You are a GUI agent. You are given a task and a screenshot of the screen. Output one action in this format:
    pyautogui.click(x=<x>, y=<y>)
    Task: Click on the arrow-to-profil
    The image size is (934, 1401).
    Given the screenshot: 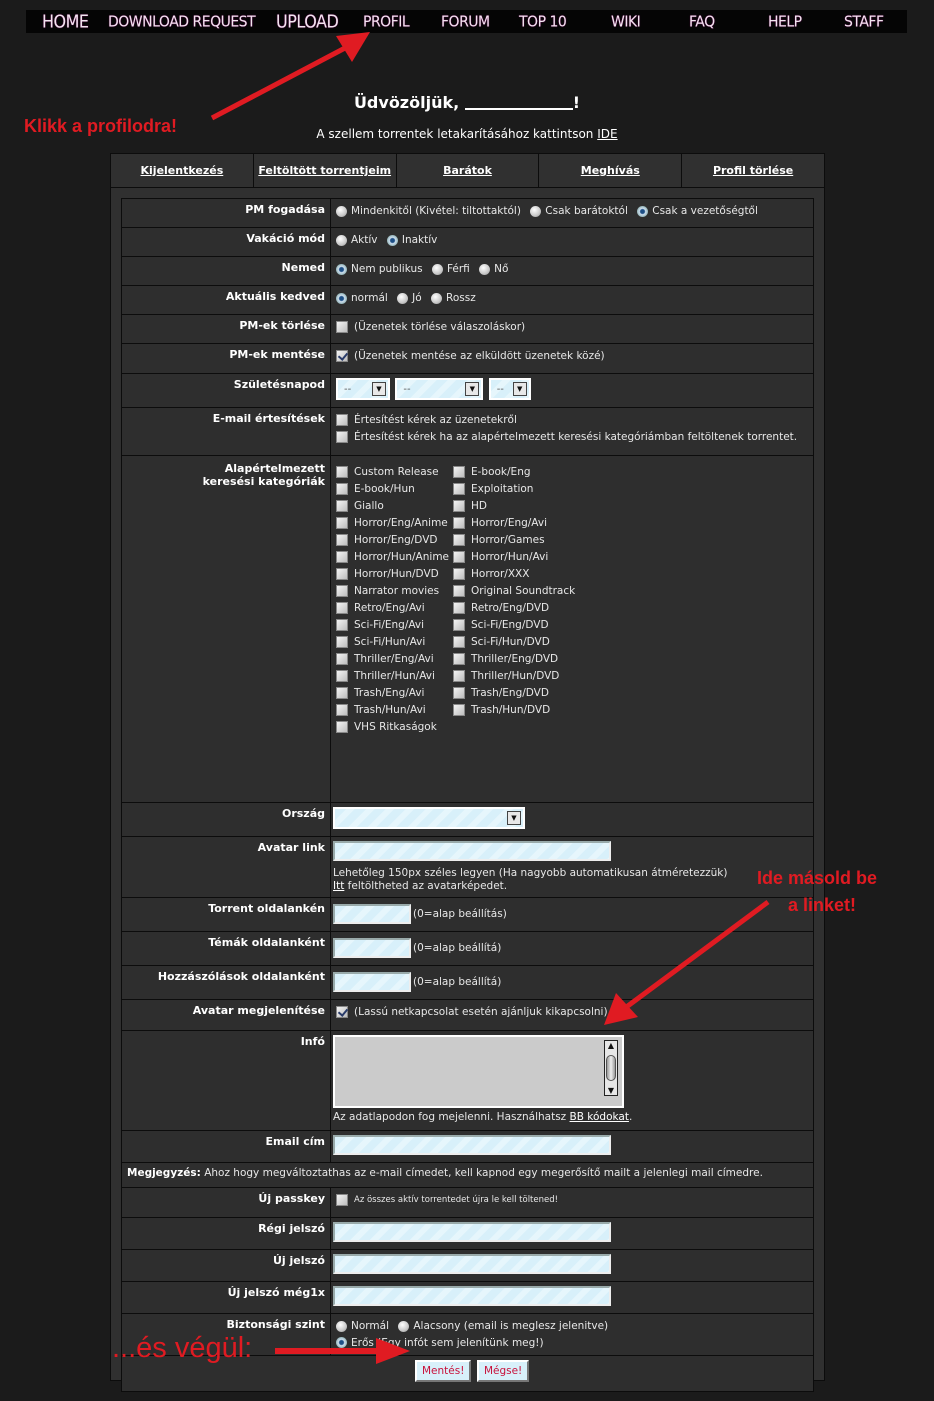 What is the action you would take?
    pyautogui.click(x=278, y=83)
    